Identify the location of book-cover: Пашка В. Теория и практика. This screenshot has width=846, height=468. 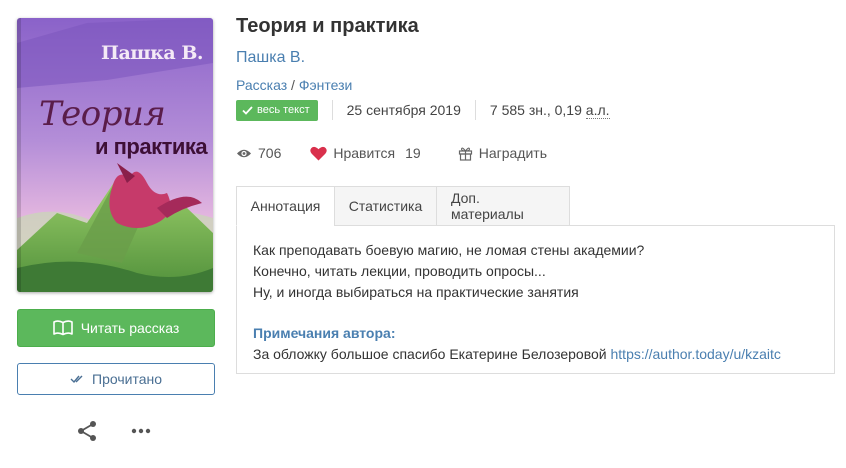
(115, 155).